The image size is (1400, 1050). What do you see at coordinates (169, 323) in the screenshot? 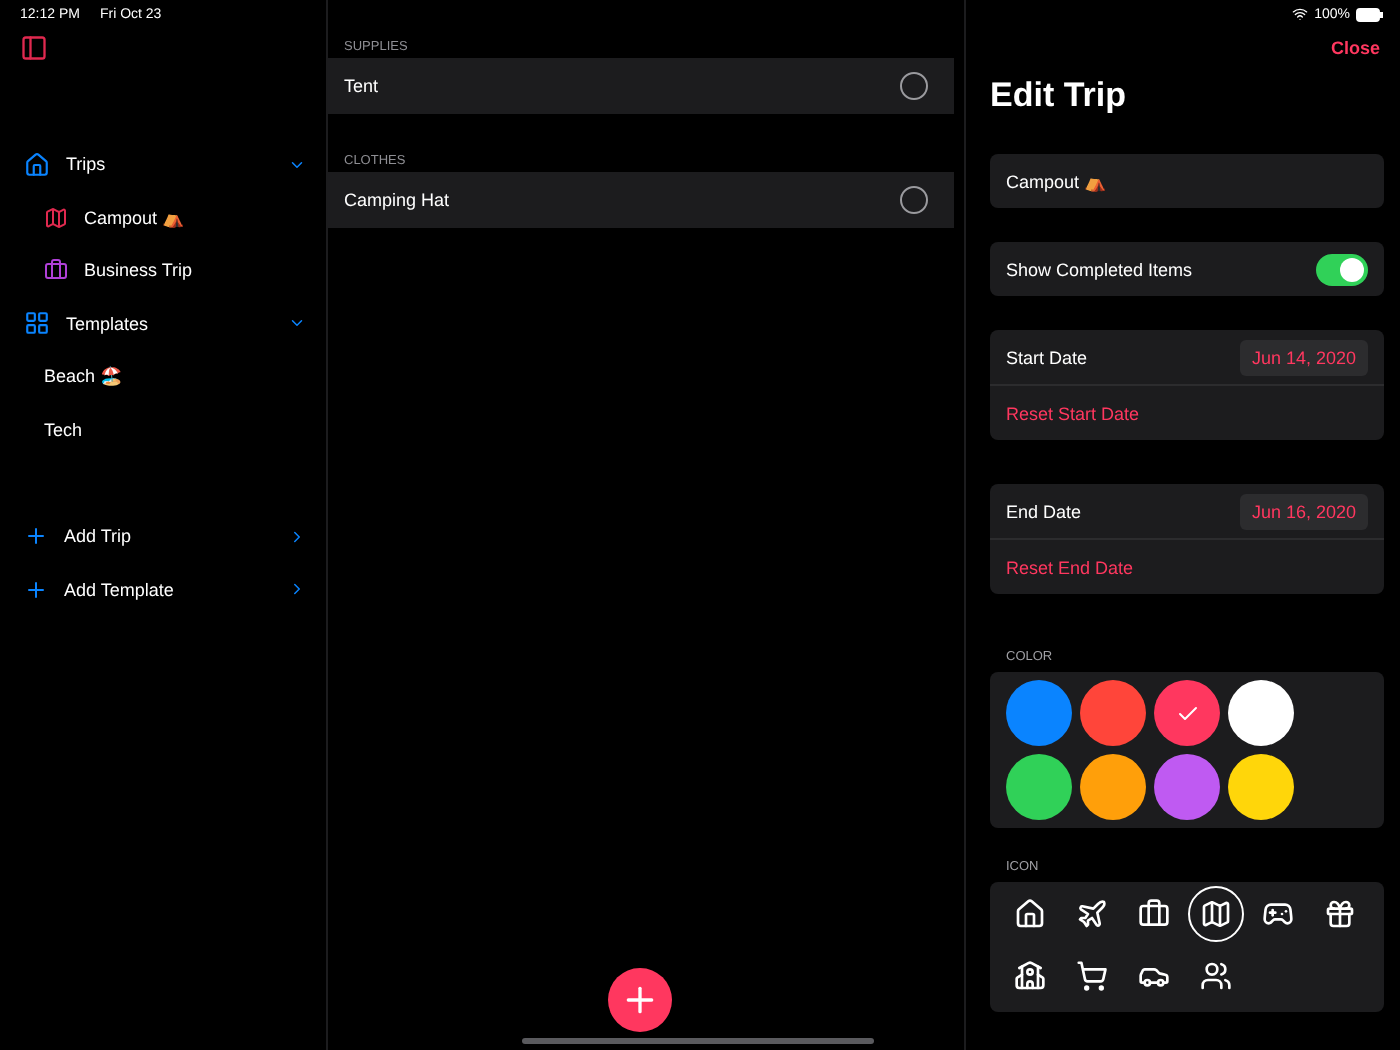
I see `sidebar-group: Templates` at bounding box center [169, 323].